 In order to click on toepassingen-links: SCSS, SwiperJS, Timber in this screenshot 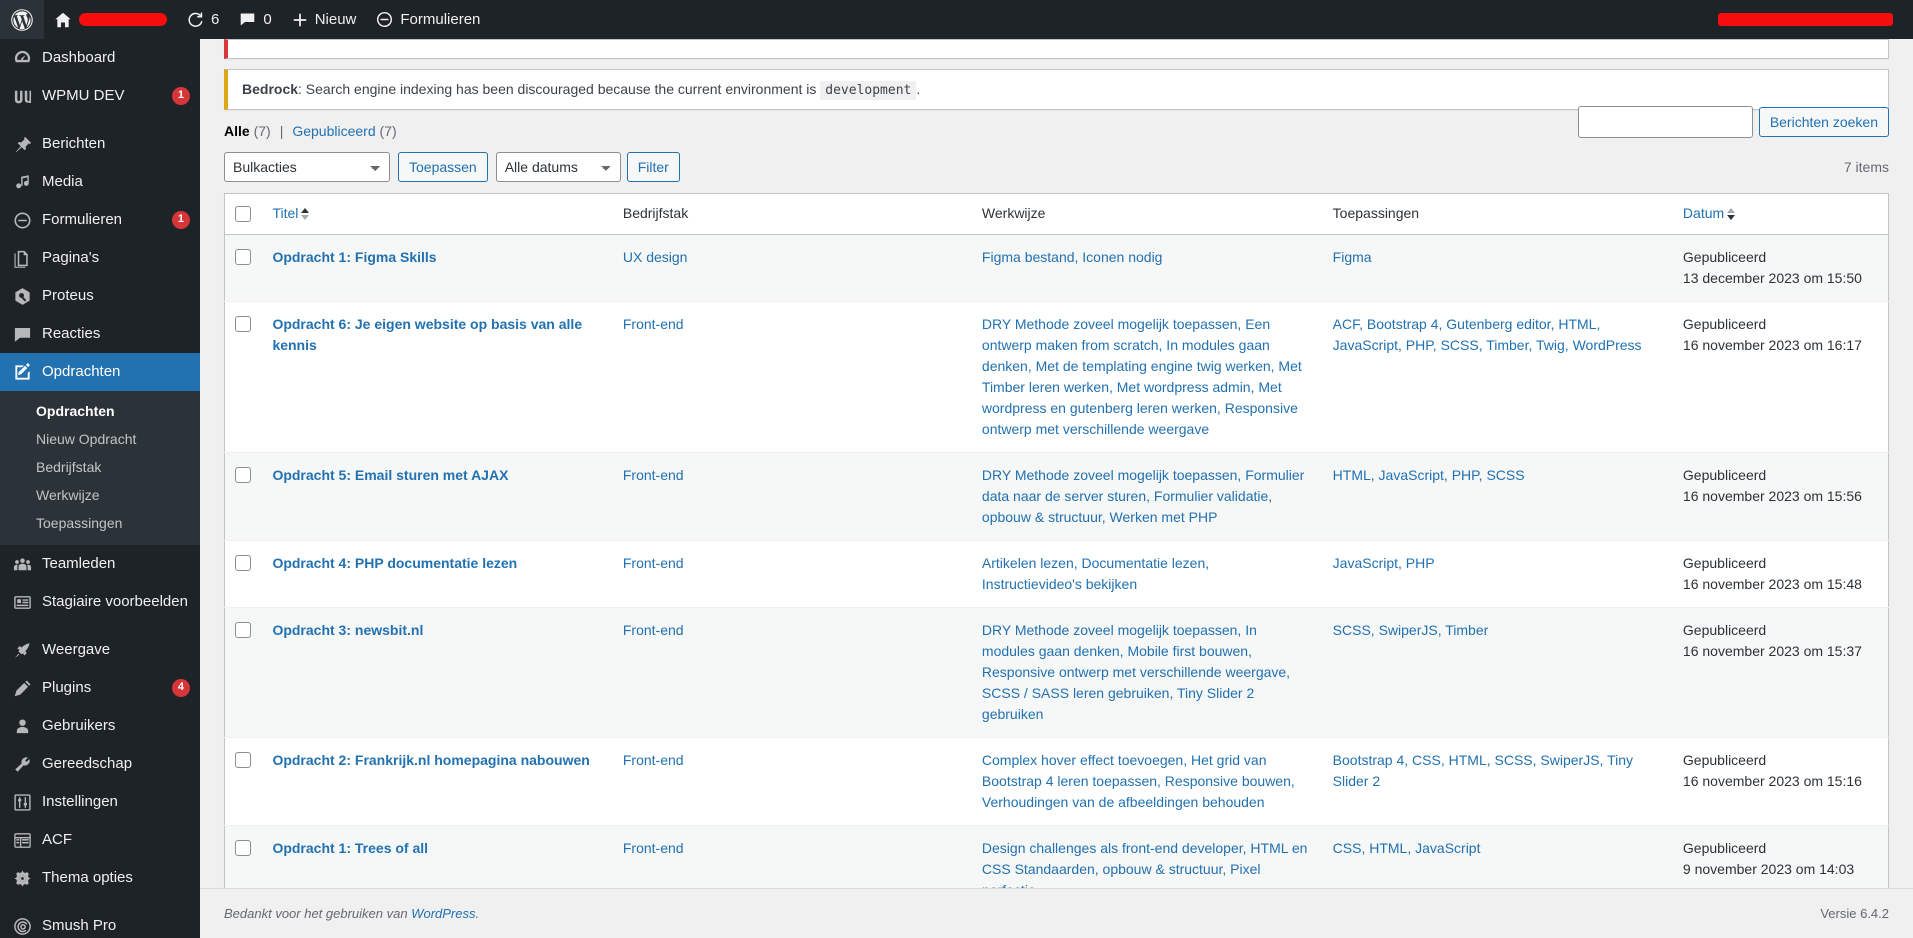, I will do `click(1411, 630)`.